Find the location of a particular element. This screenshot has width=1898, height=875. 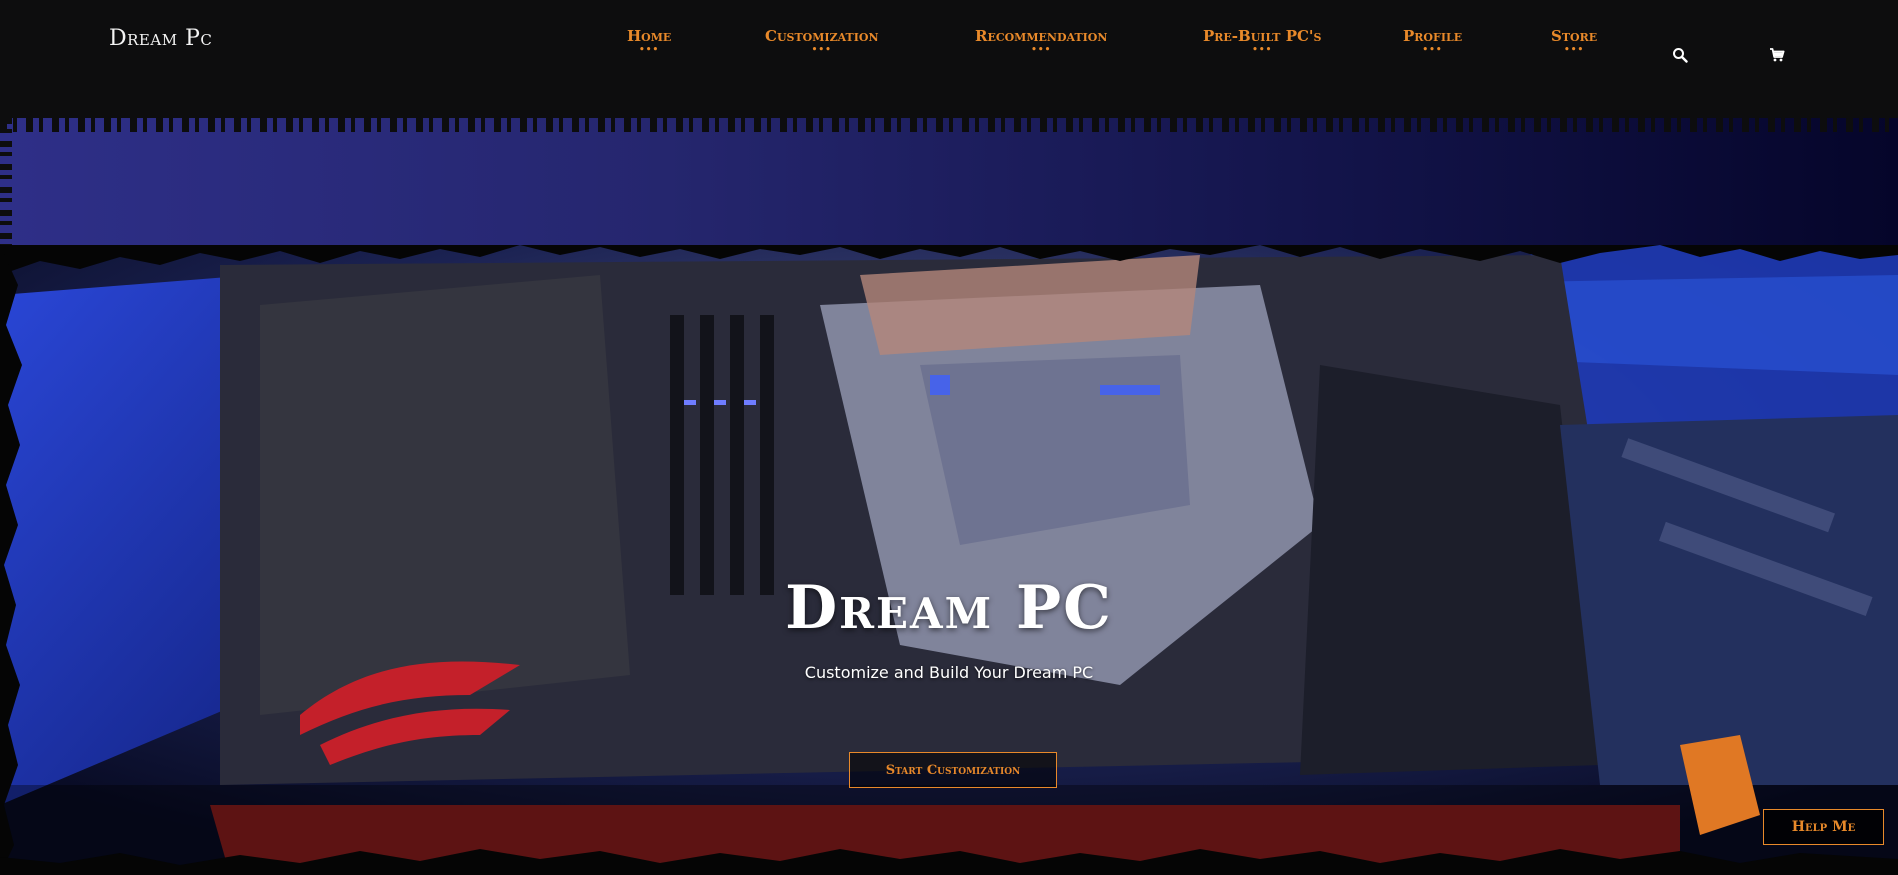

hero-subtitle: Customize and Build Your Dream PC is located at coordinates (949, 672).